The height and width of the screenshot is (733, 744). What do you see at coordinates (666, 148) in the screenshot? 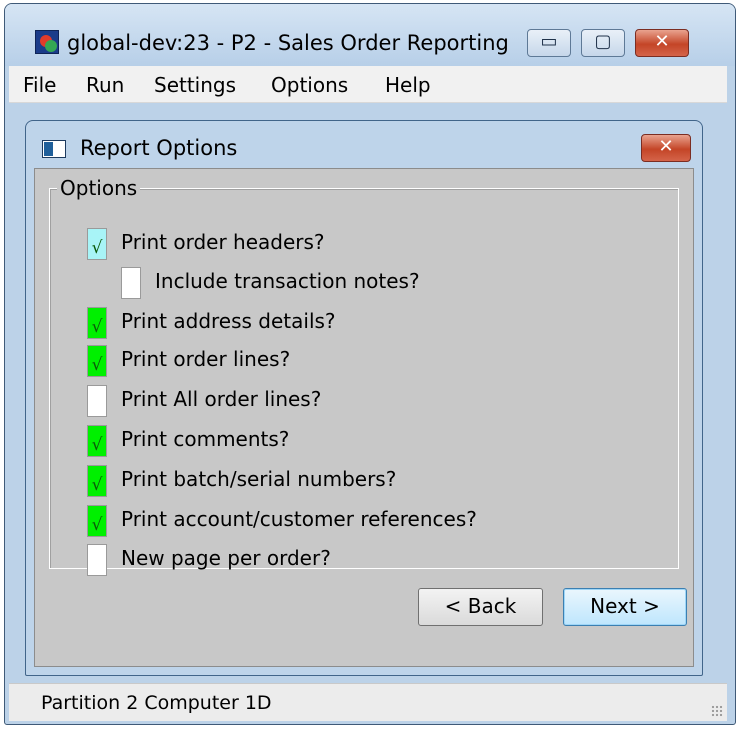
I see `dialog-close-button: ✕` at bounding box center [666, 148].